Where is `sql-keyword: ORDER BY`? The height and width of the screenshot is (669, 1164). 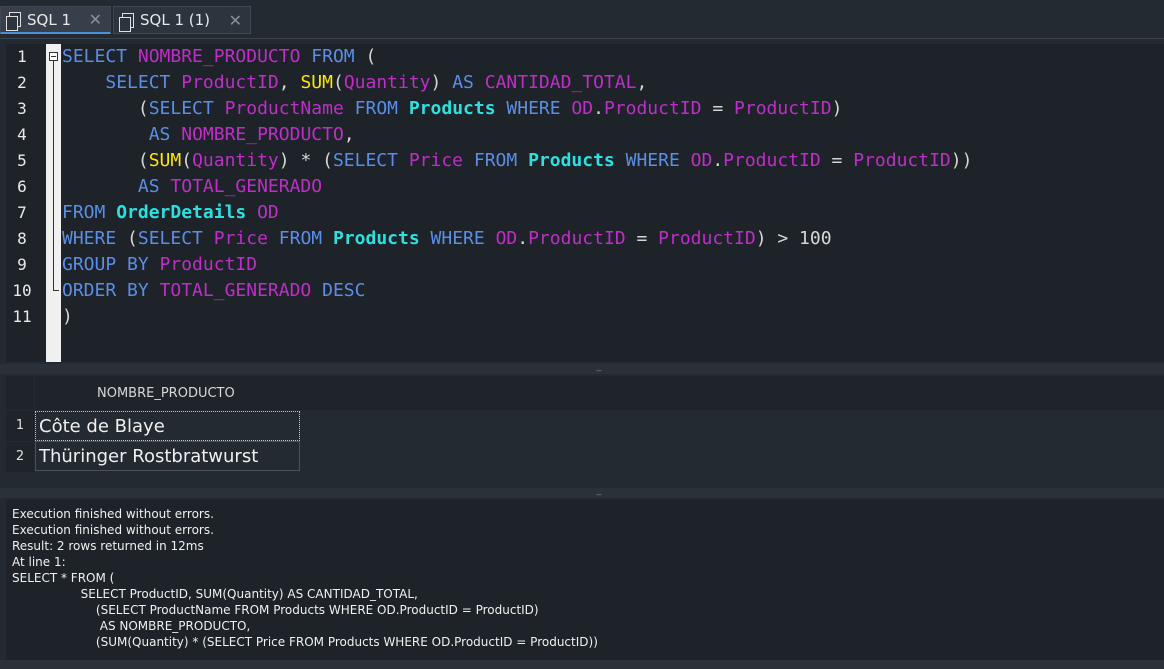
sql-keyword: ORDER BY is located at coordinates (105, 290).